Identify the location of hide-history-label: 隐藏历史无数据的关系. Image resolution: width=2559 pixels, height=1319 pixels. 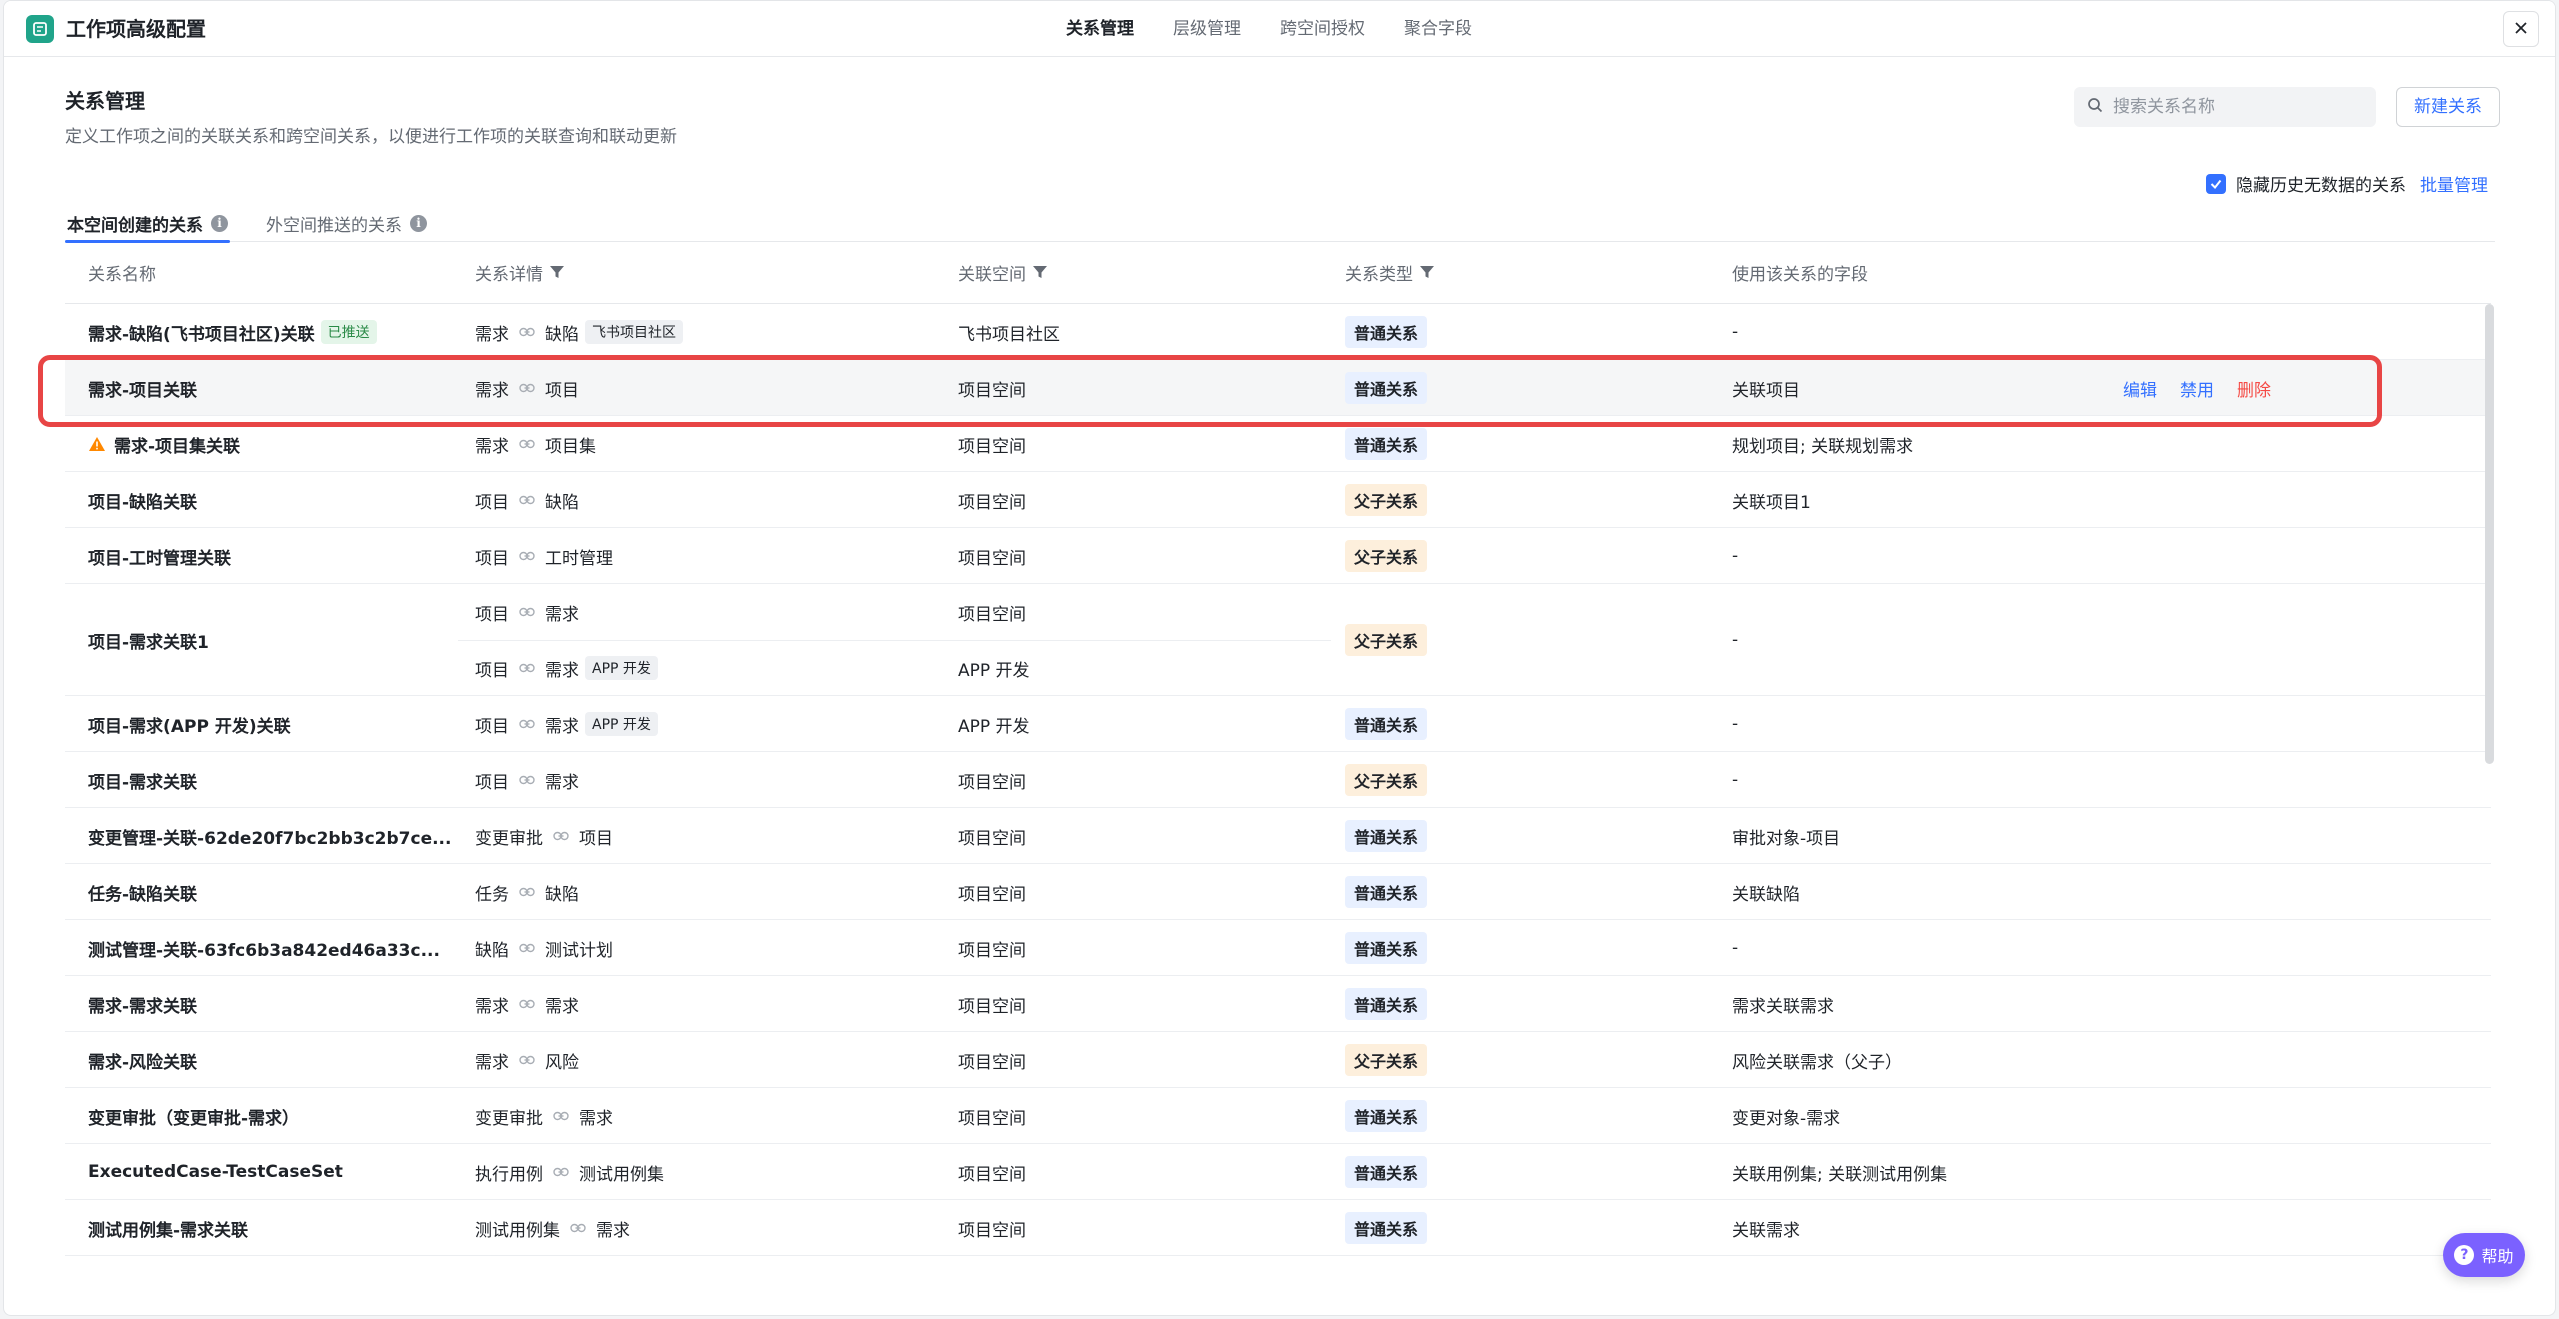
(2321, 186).